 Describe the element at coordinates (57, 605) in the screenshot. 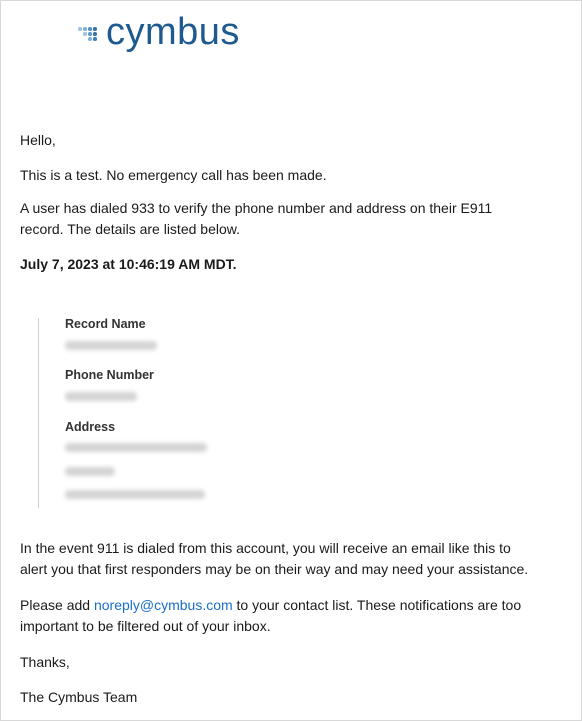

I see `contact-prefix: Please add` at that location.